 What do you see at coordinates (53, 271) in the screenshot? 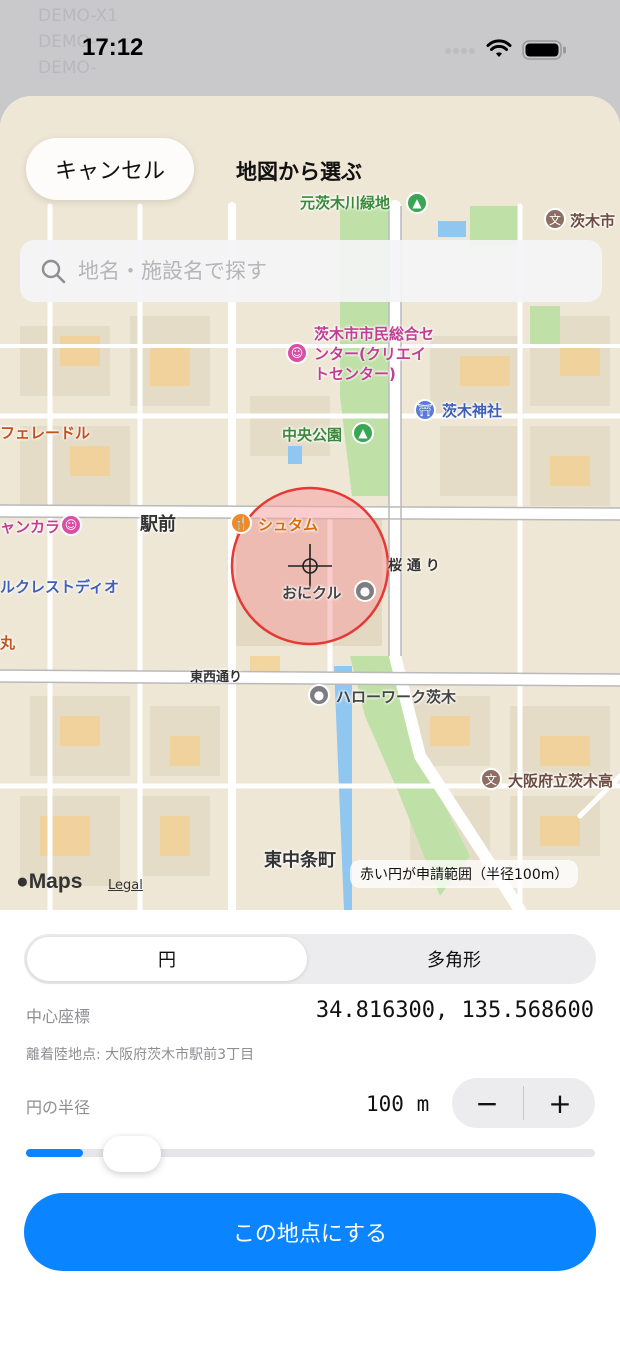
I see `search-icon` at bounding box center [53, 271].